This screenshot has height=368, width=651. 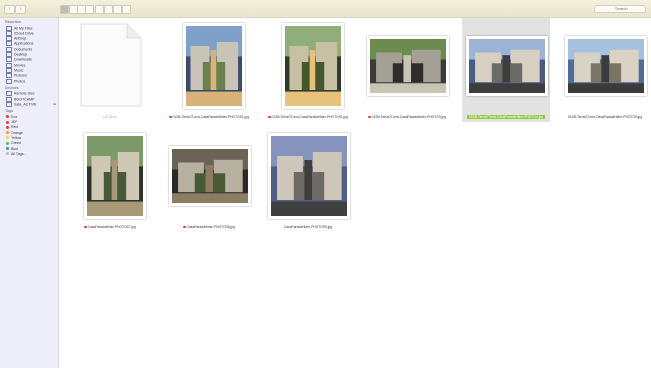 I want to click on sidebar-item: Blue, so click(x=12, y=149).